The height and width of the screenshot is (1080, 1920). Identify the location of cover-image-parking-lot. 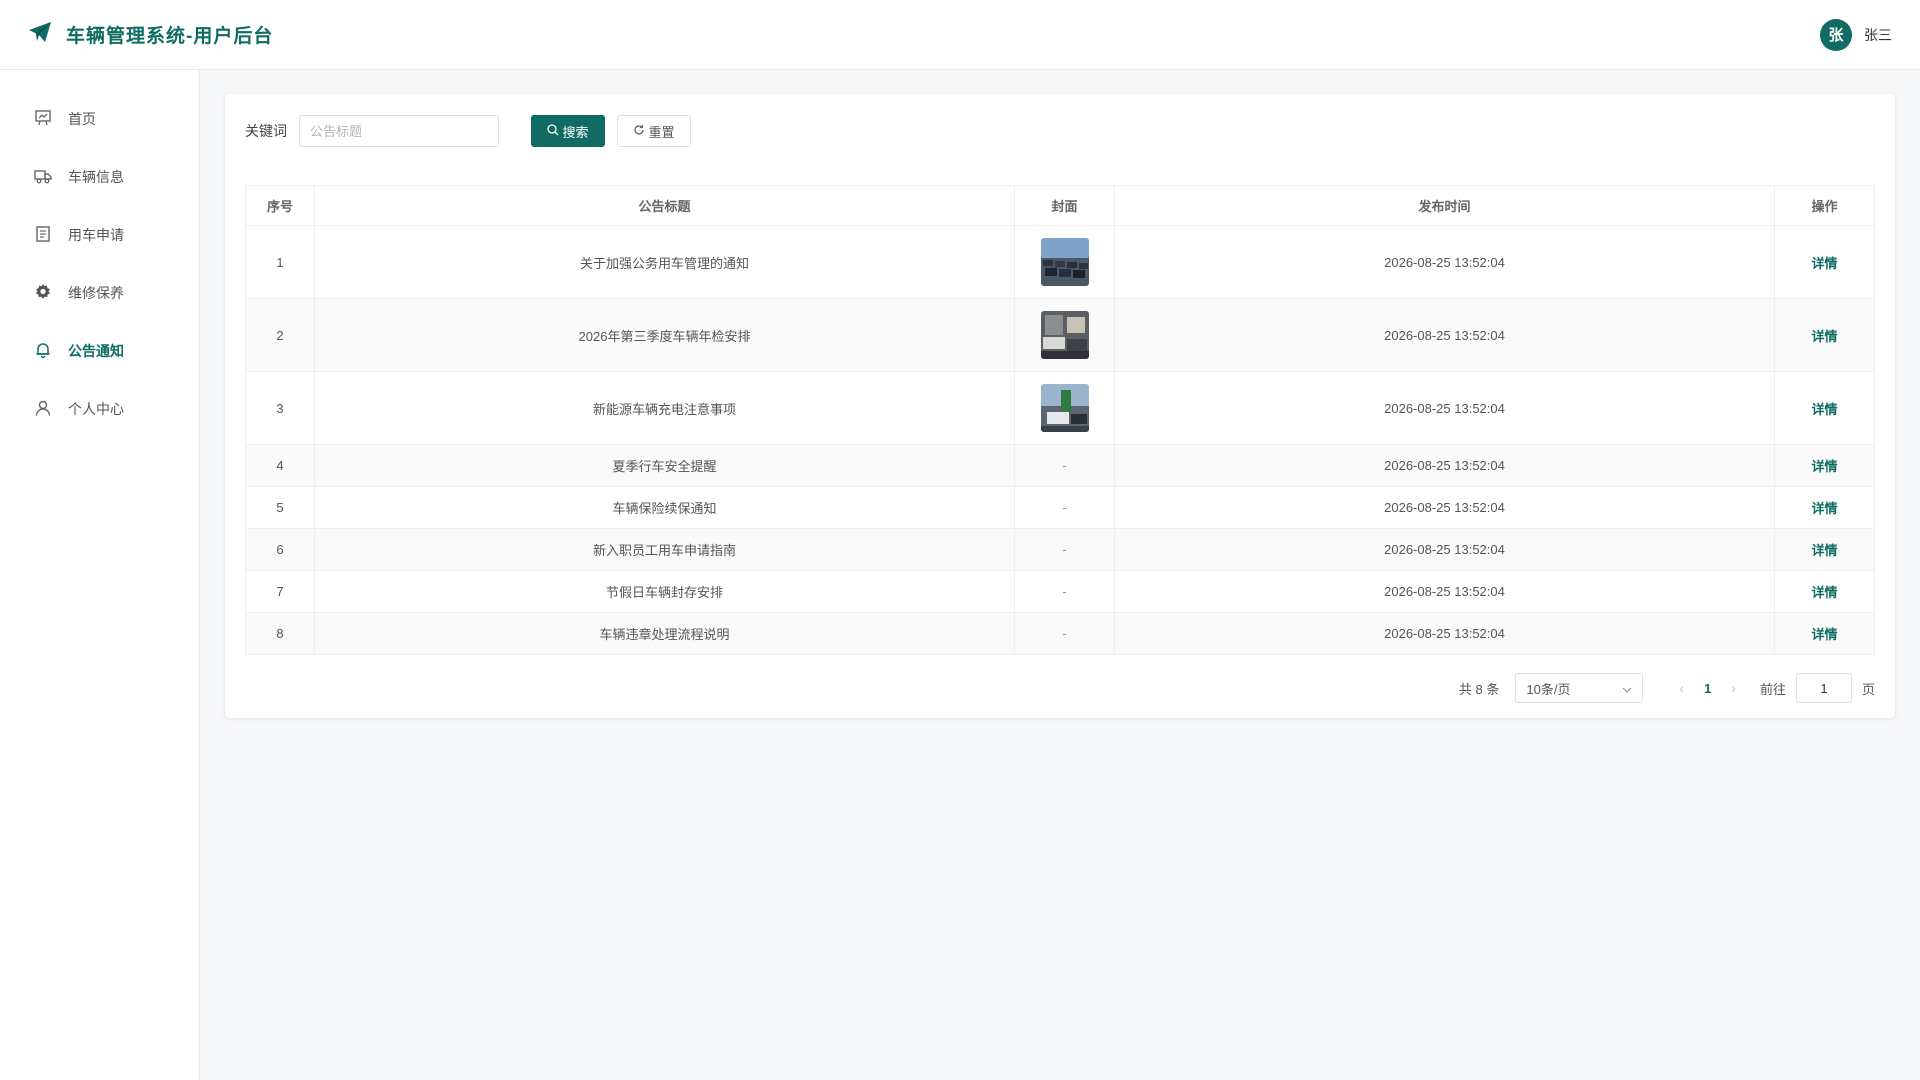
(1064, 262).